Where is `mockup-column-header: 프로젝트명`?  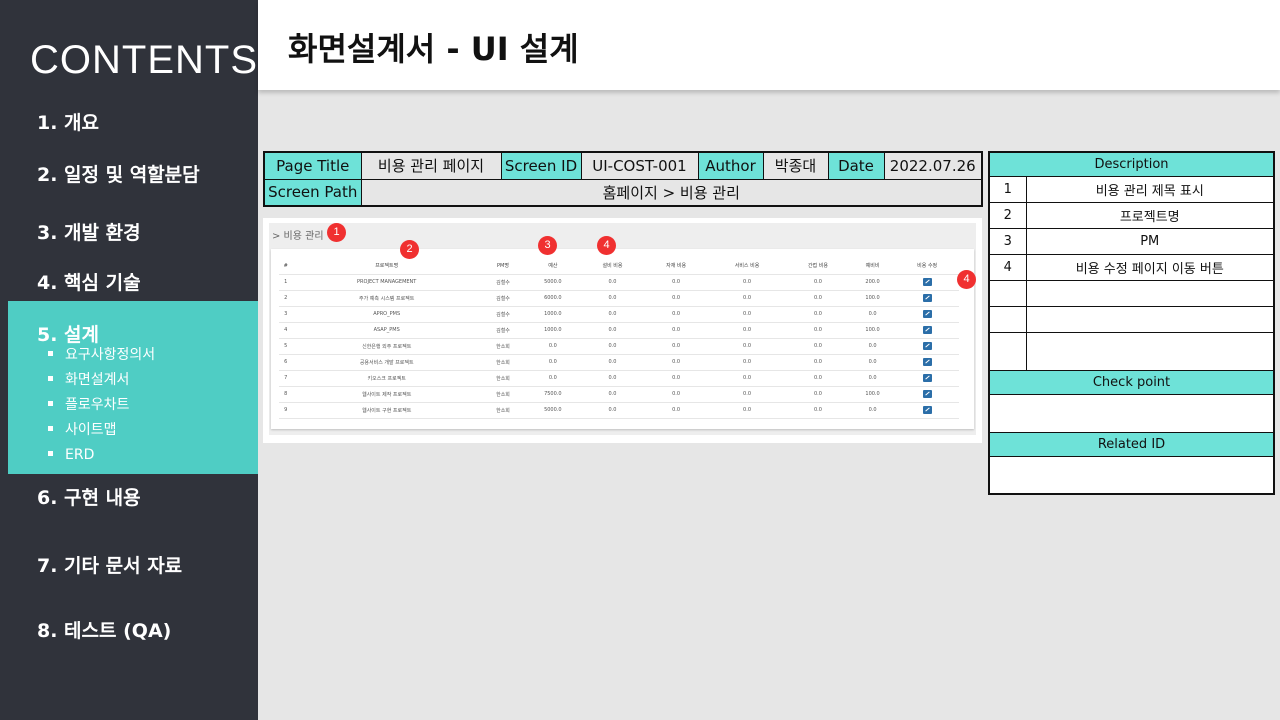 mockup-column-header: 프로젝트명 is located at coordinates (387, 266).